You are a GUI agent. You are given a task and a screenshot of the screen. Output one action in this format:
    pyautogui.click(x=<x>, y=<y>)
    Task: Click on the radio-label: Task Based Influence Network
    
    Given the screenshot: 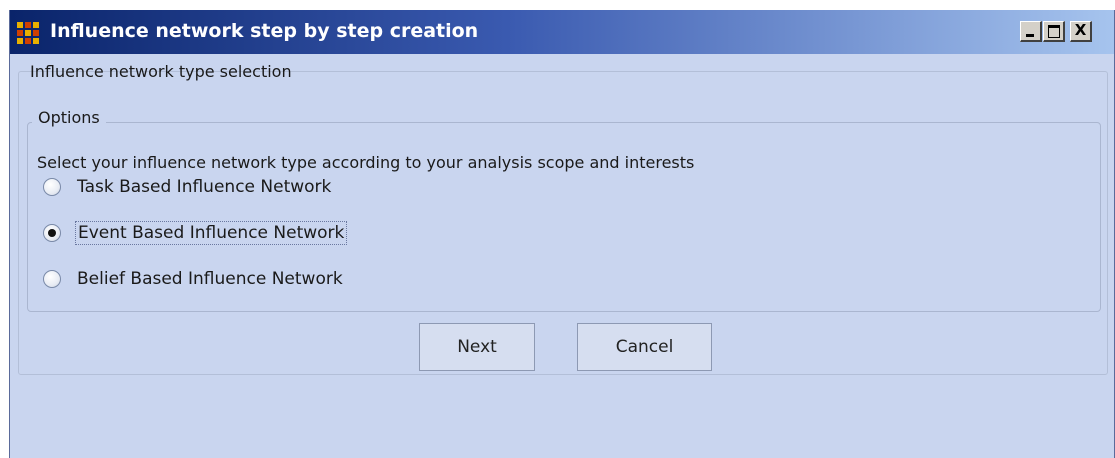 What is the action you would take?
    pyautogui.click(x=204, y=187)
    